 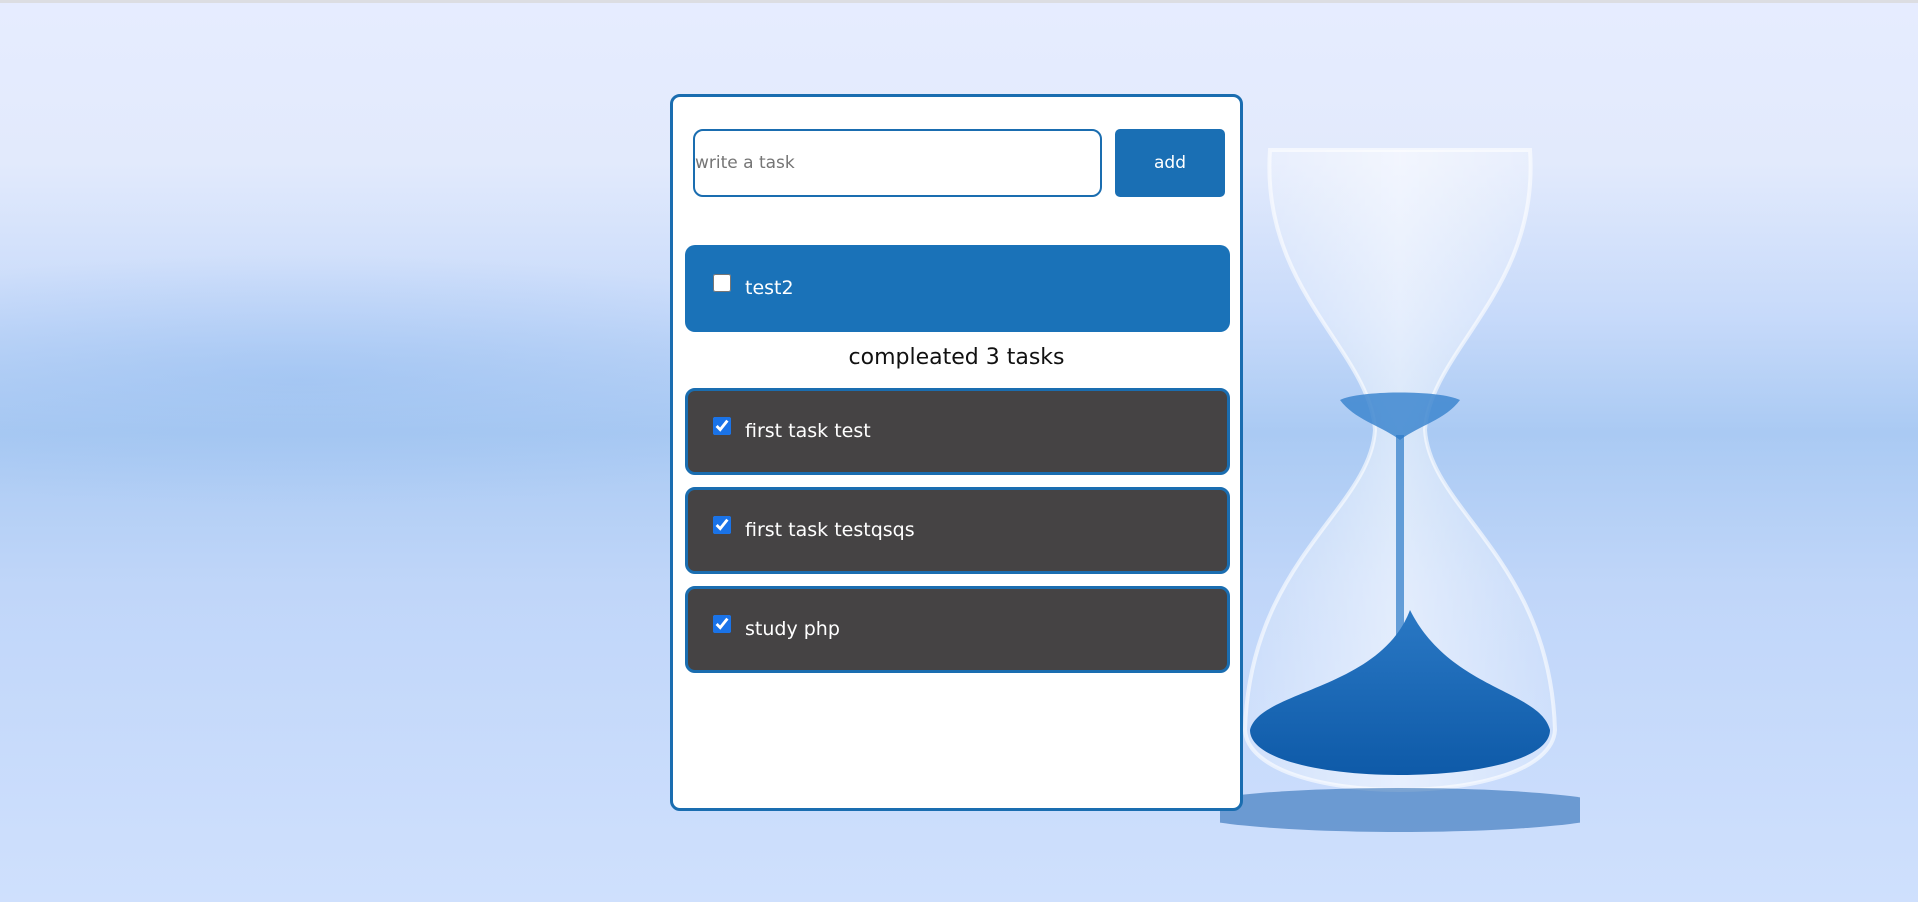 I want to click on task-label: study php, so click(x=792, y=629).